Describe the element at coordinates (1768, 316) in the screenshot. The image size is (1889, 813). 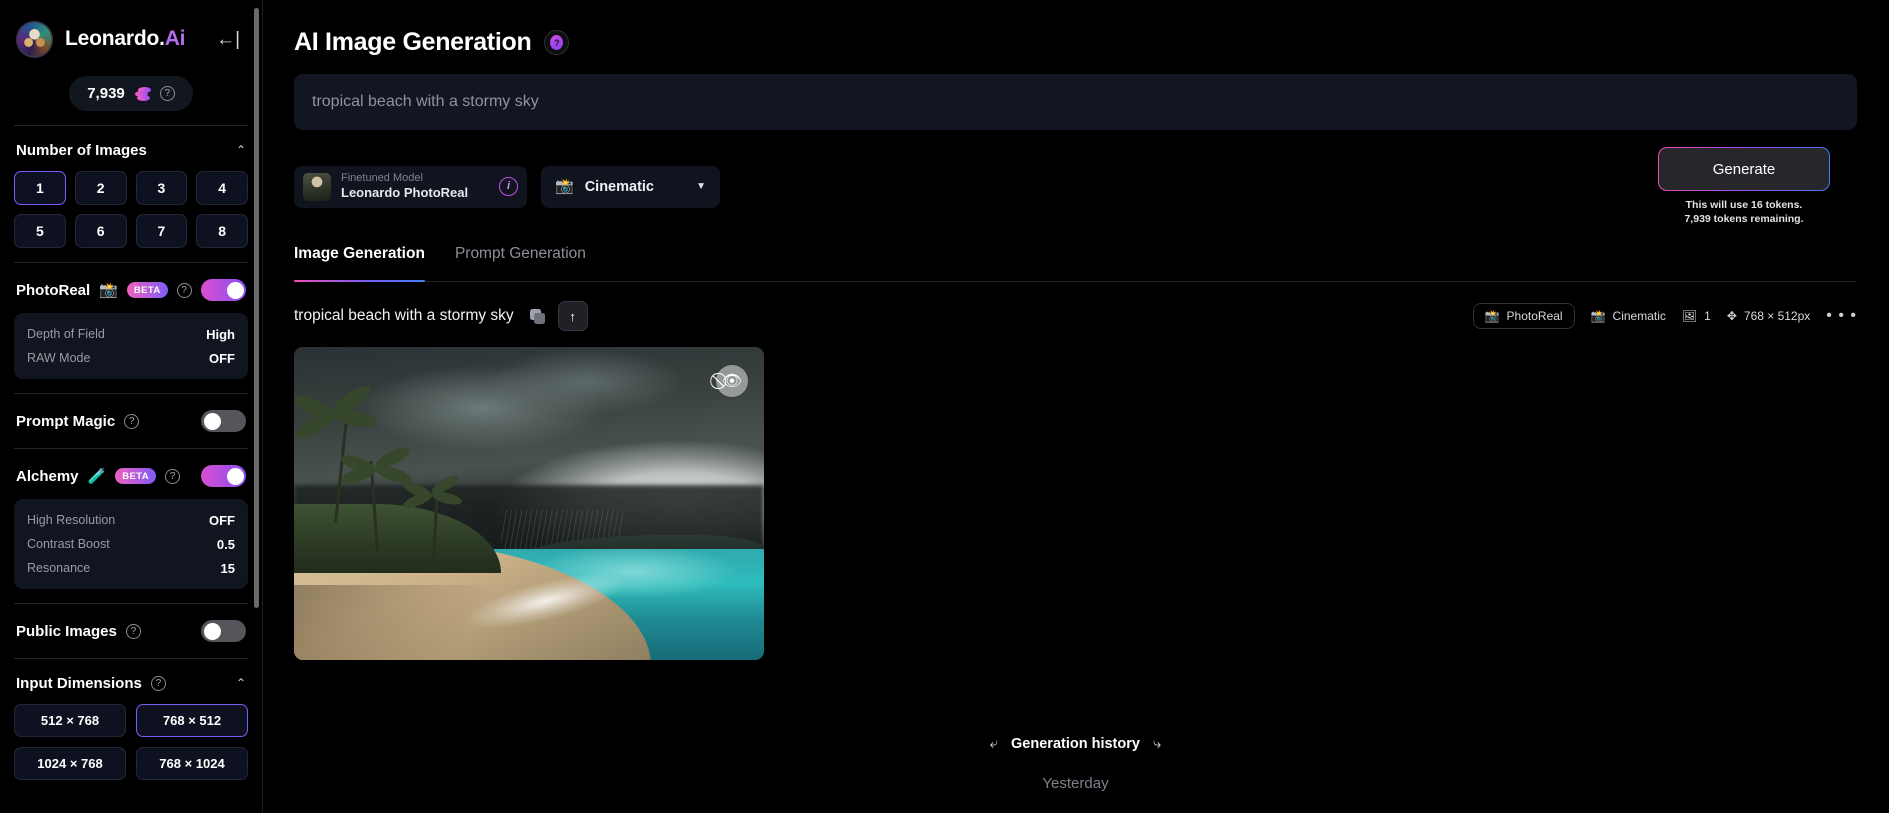
I see `chip-dimensions: ✥ 768 × 512px` at that location.